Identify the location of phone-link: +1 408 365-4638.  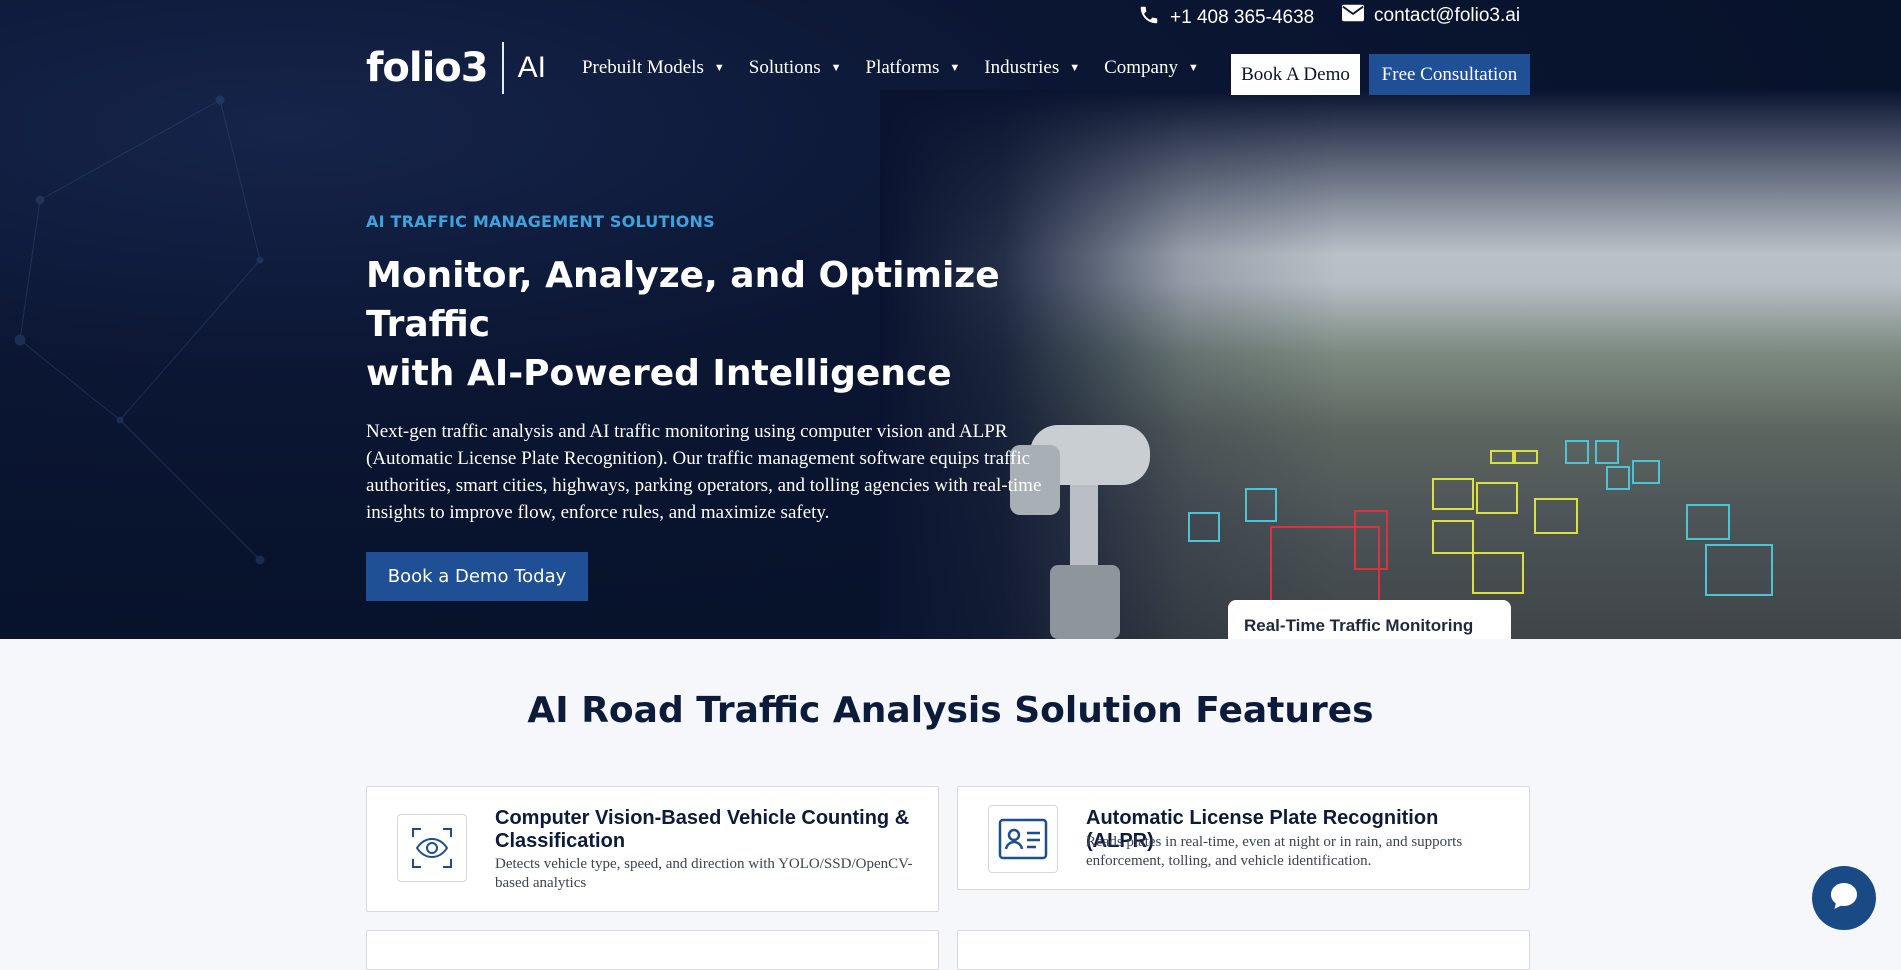
(1226, 18).